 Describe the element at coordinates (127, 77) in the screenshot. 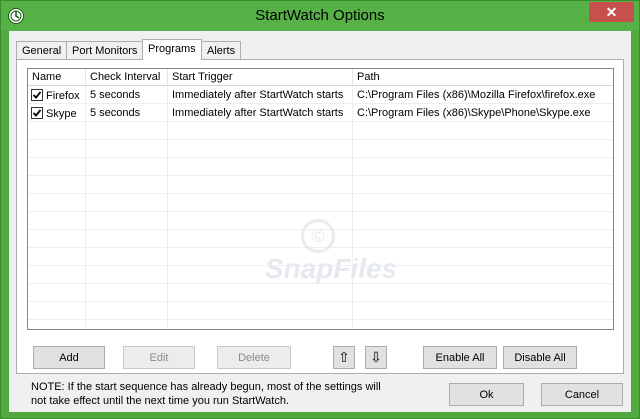

I see `column-check-interval: Check Interval` at that location.